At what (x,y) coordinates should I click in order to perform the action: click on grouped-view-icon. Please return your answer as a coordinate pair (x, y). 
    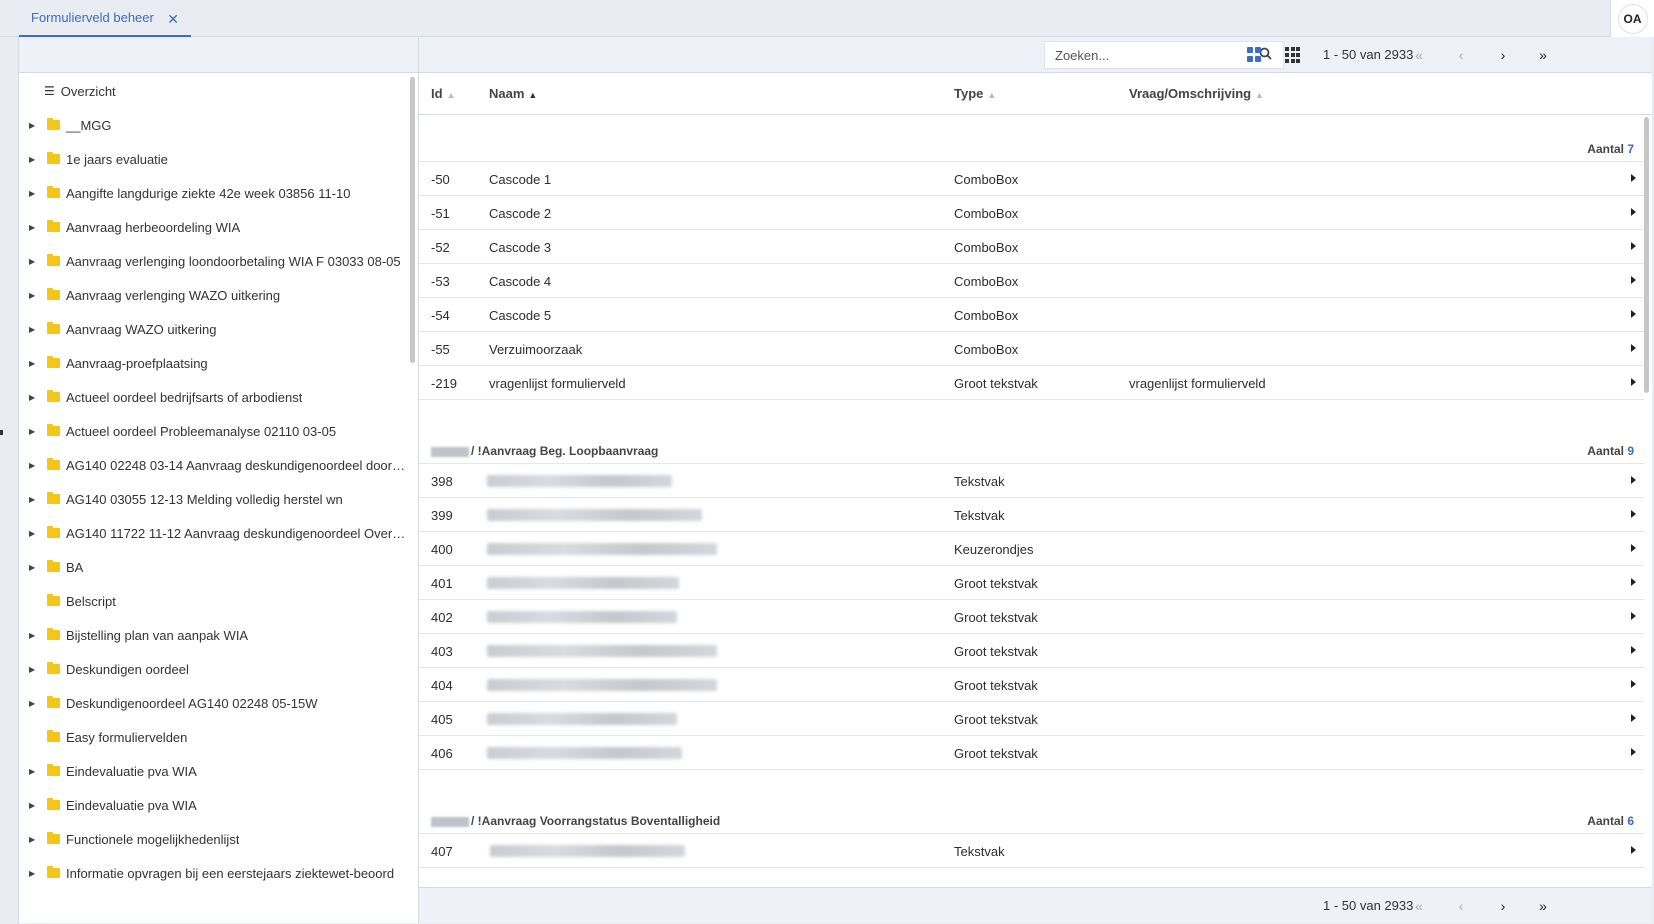
    Looking at the image, I should click on (1255, 55).